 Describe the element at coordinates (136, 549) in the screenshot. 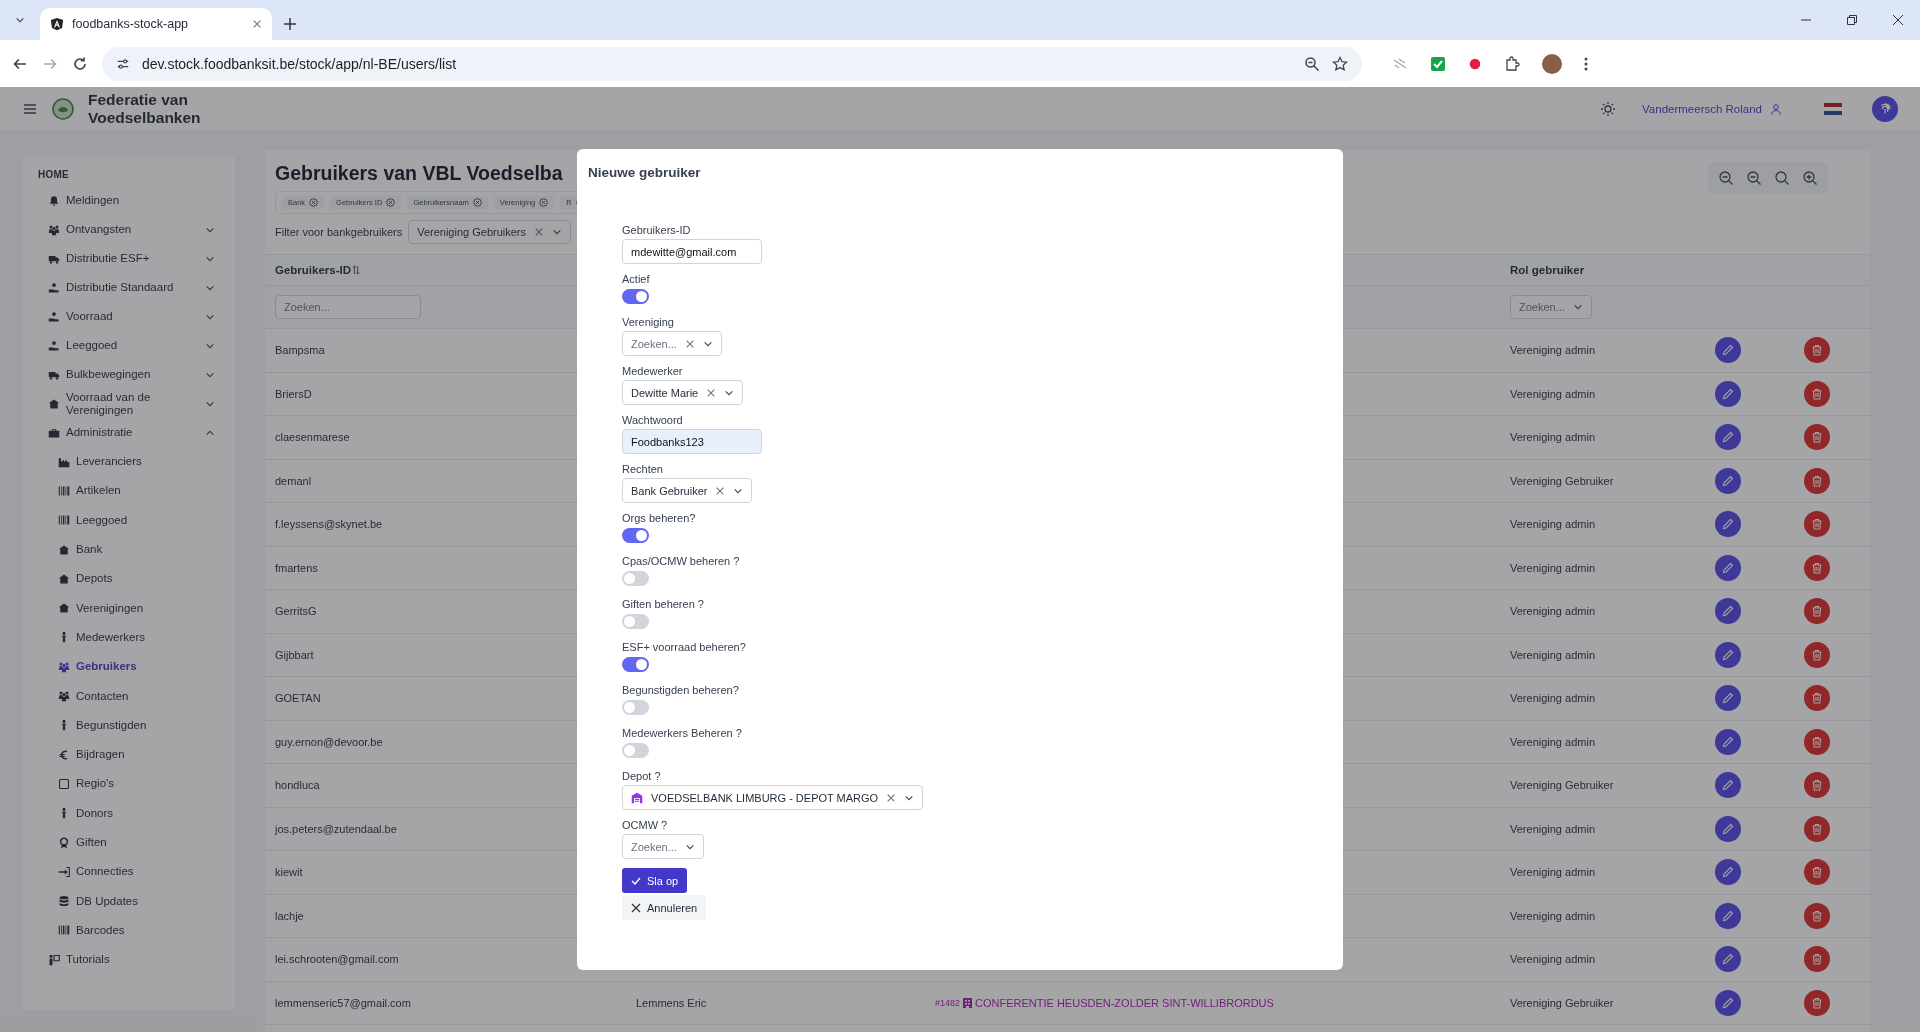

I see `sidebar-item: Bank` at that location.